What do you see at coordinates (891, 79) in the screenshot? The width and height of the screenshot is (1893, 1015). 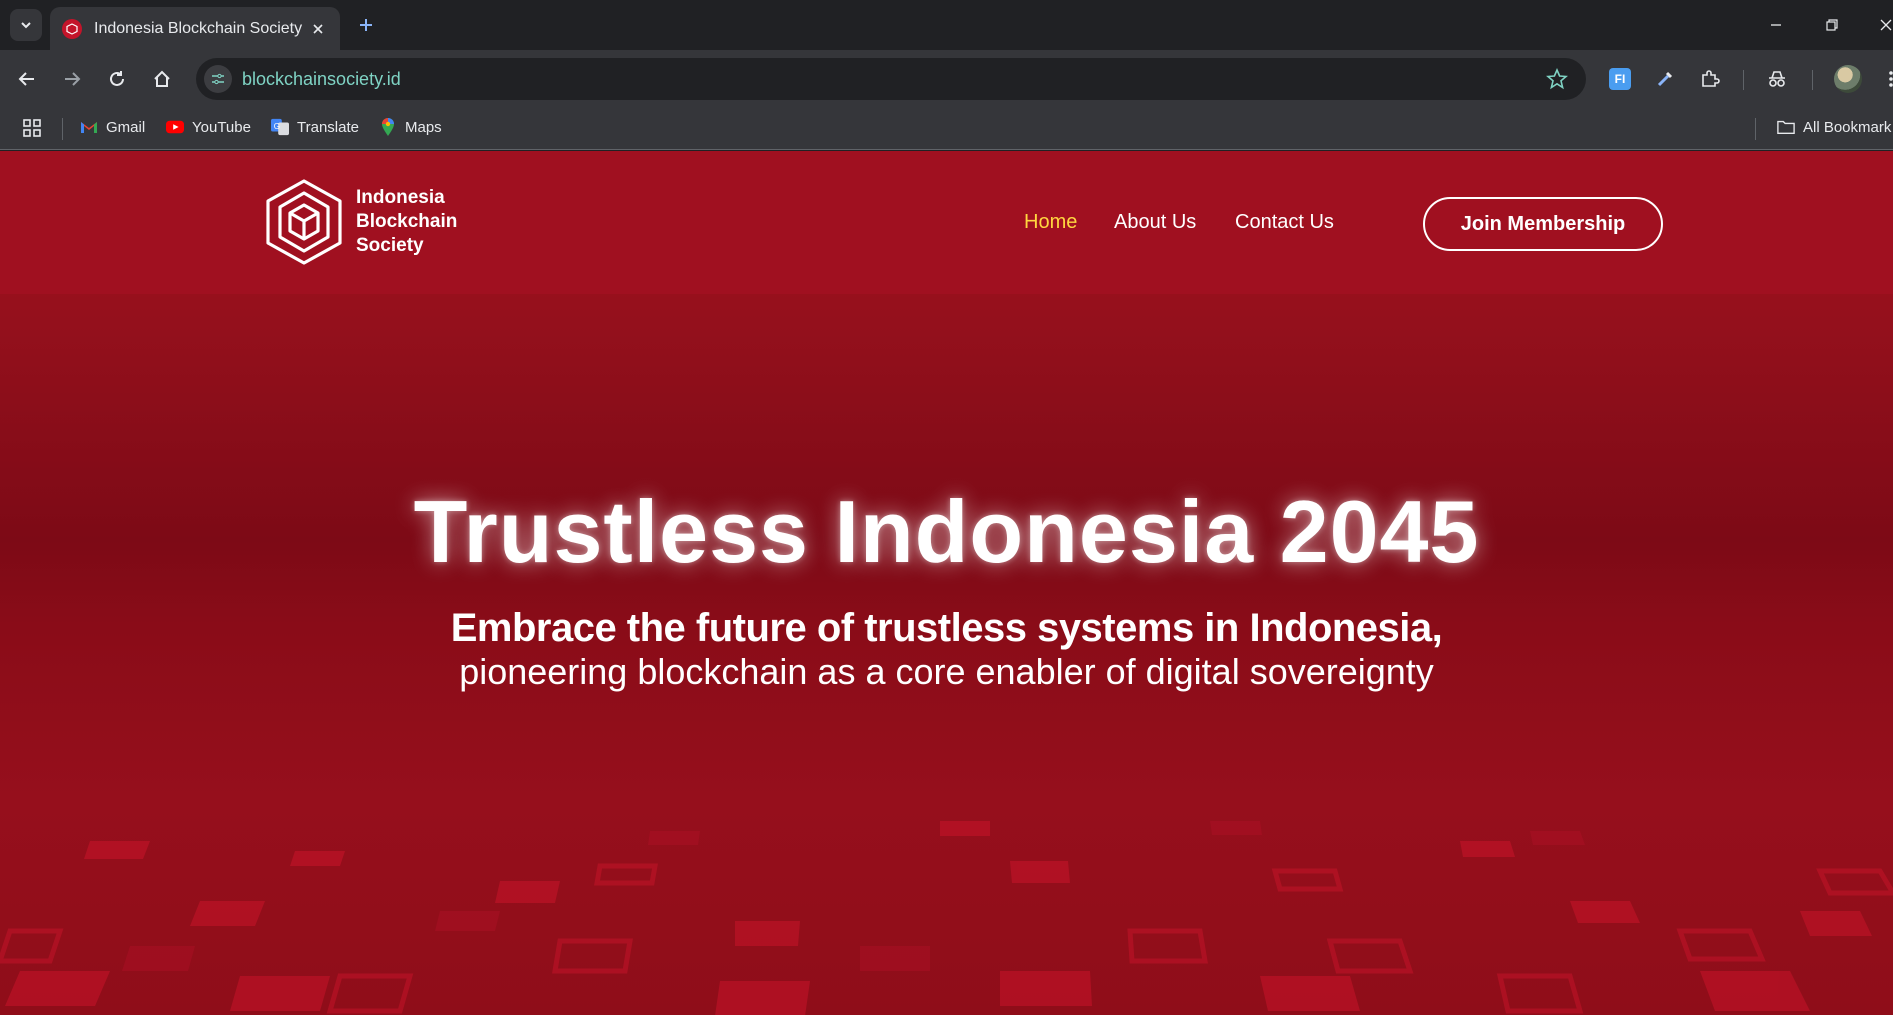 I see `address-bar: blockchainsociety.id` at bounding box center [891, 79].